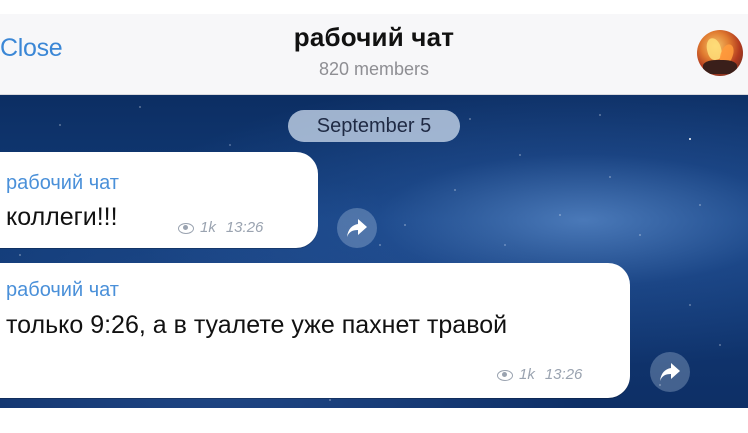  What do you see at coordinates (374, 69) in the screenshot?
I see `members-count: 820 members` at bounding box center [374, 69].